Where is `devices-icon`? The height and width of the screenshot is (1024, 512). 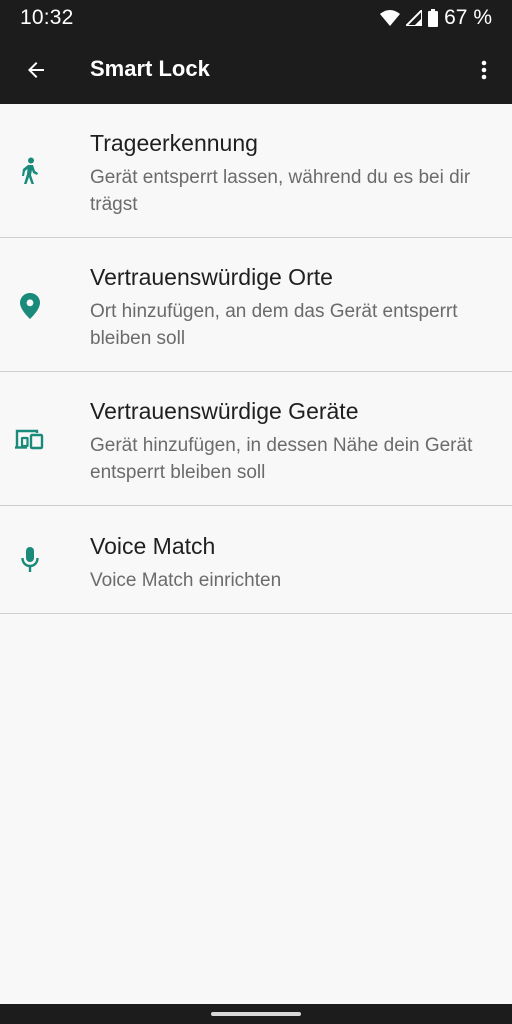 devices-icon is located at coordinates (30, 439).